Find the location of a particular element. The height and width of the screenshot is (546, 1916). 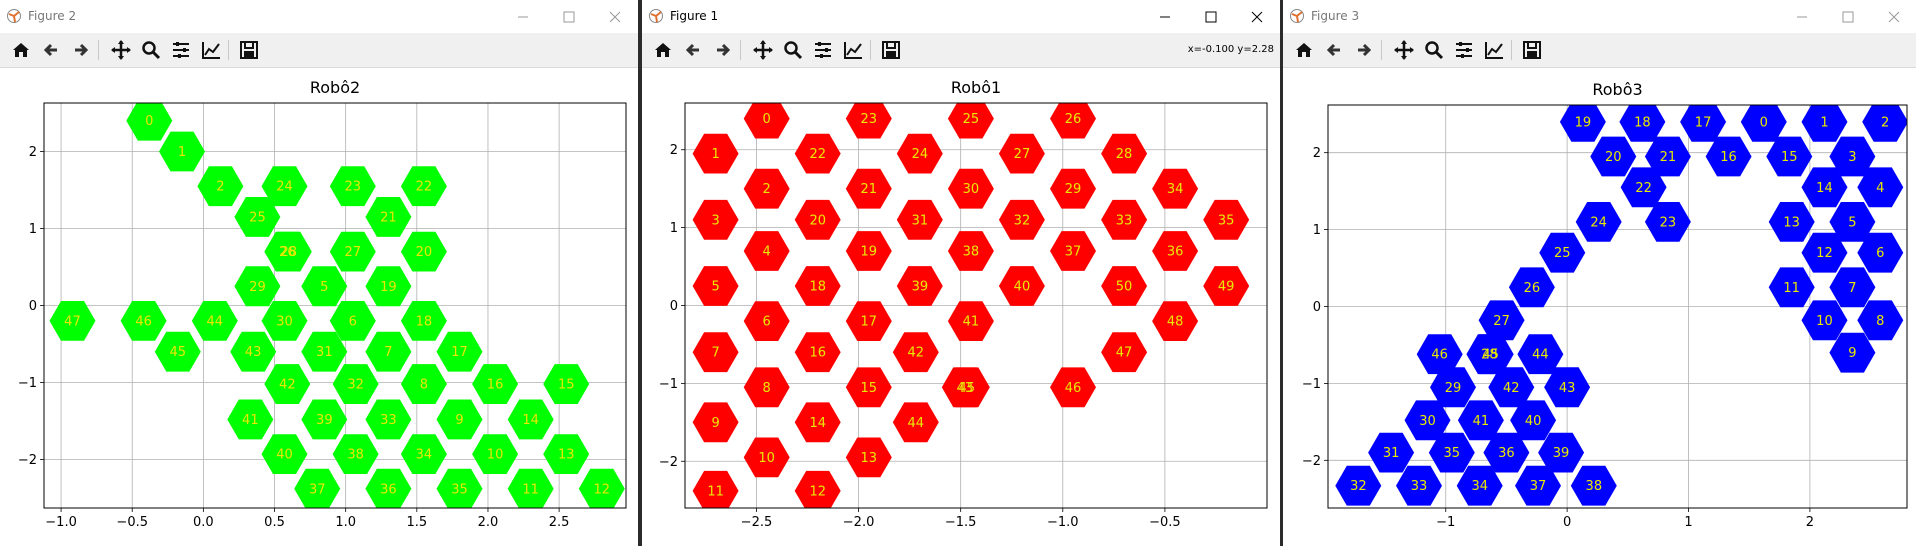

point-label: 19 is located at coordinates (869, 251).